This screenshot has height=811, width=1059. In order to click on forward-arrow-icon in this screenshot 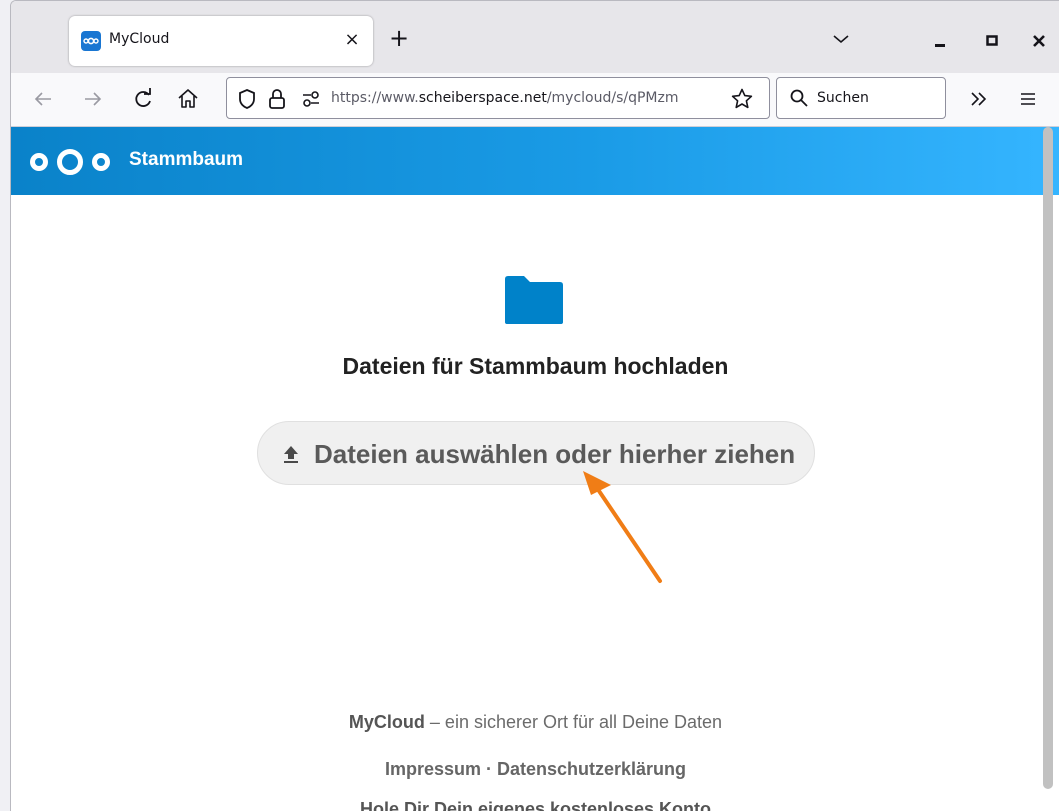, I will do `click(93, 99)`.